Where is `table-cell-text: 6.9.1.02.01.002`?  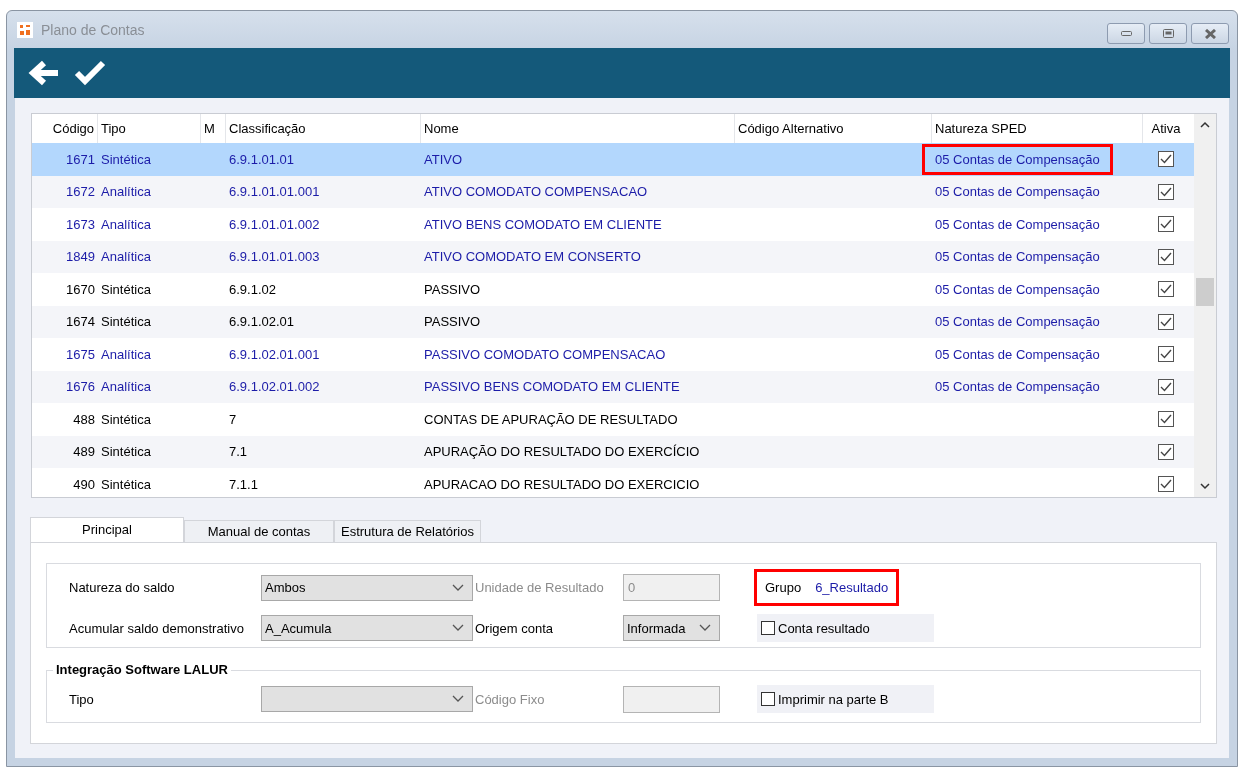
table-cell-text: 6.9.1.02.01.002 is located at coordinates (274, 387).